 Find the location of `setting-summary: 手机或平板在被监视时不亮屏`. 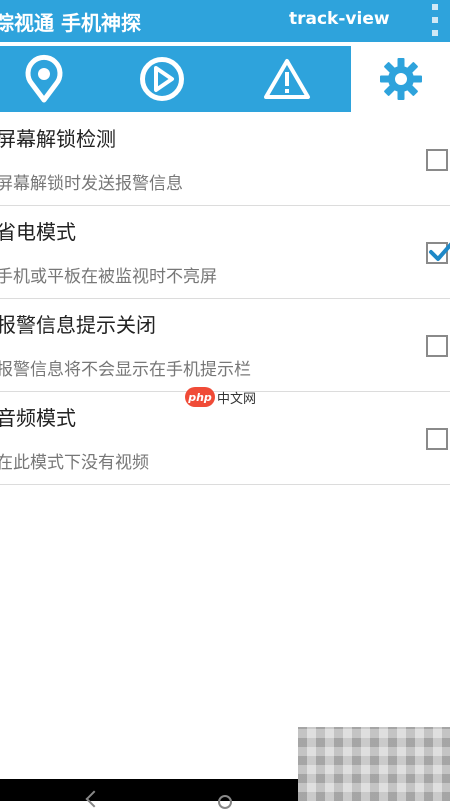

setting-summary: 手机或平板在被监视时不亮屏 is located at coordinates (108, 277).